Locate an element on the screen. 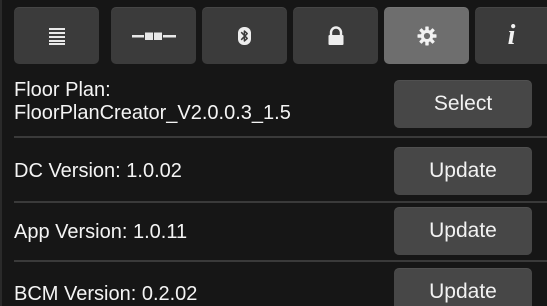 The height and width of the screenshot is (306, 547). tab-bluetooth is located at coordinates (244, 35).